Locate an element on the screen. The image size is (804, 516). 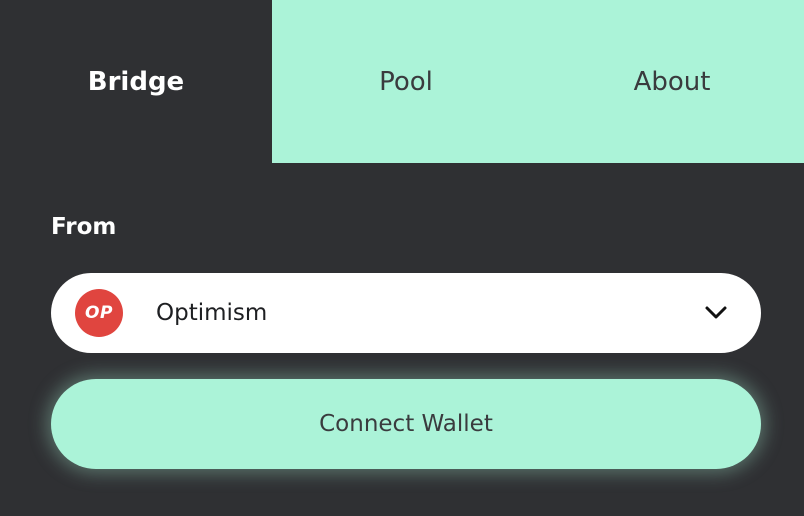
from-label: From is located at coordinates (84, 227).